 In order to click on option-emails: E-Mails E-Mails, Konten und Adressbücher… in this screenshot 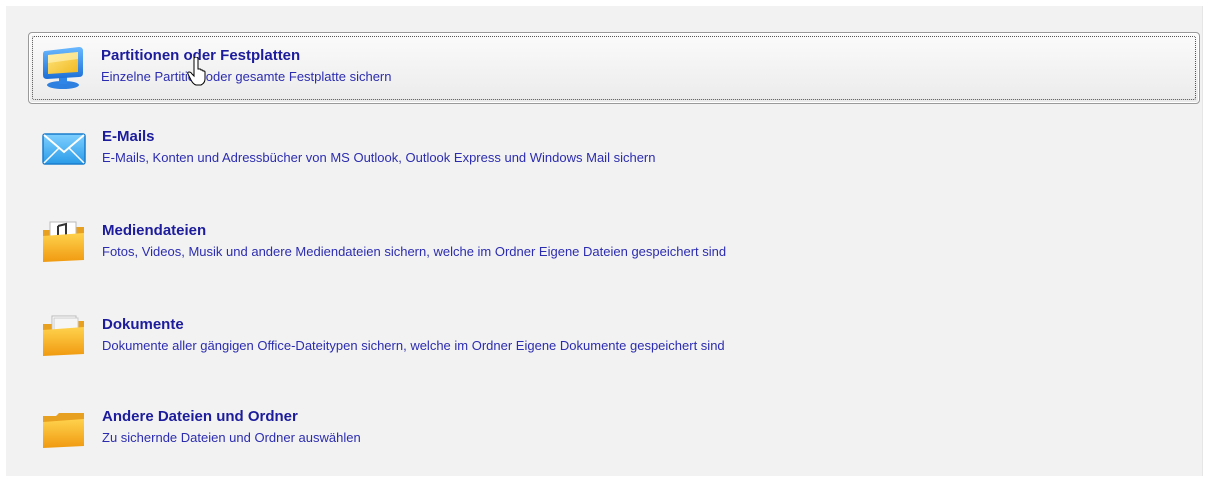, I will do `click(614, 148)`.